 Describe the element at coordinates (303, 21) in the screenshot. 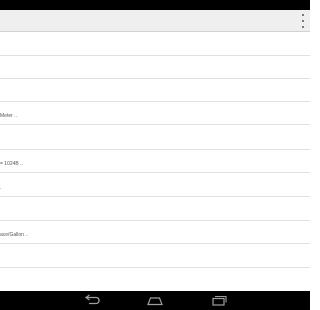

I see `overflow-menu-icon` at that location.